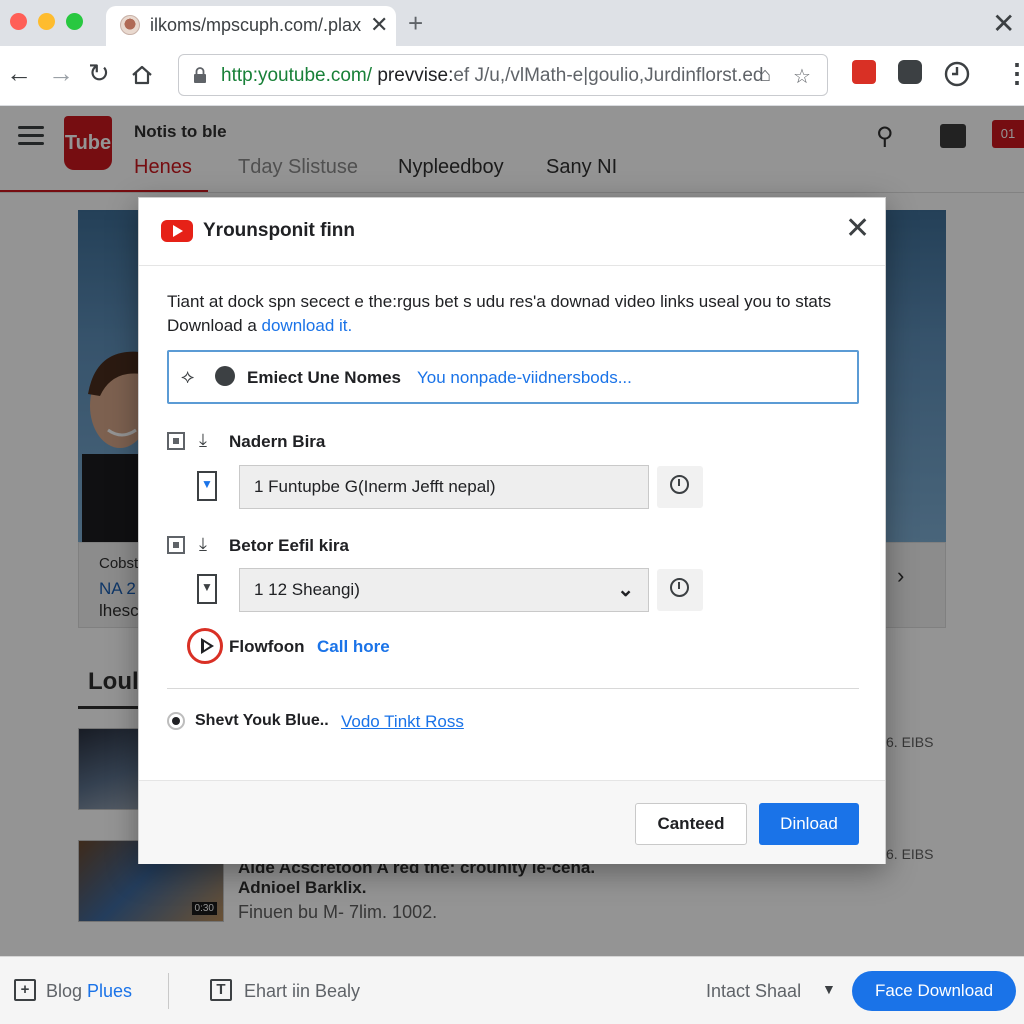 The height and width of the screenshot is (1024, 1024). I want to click on ehart-link: Ehart iin Bealy, so click(302, 991).